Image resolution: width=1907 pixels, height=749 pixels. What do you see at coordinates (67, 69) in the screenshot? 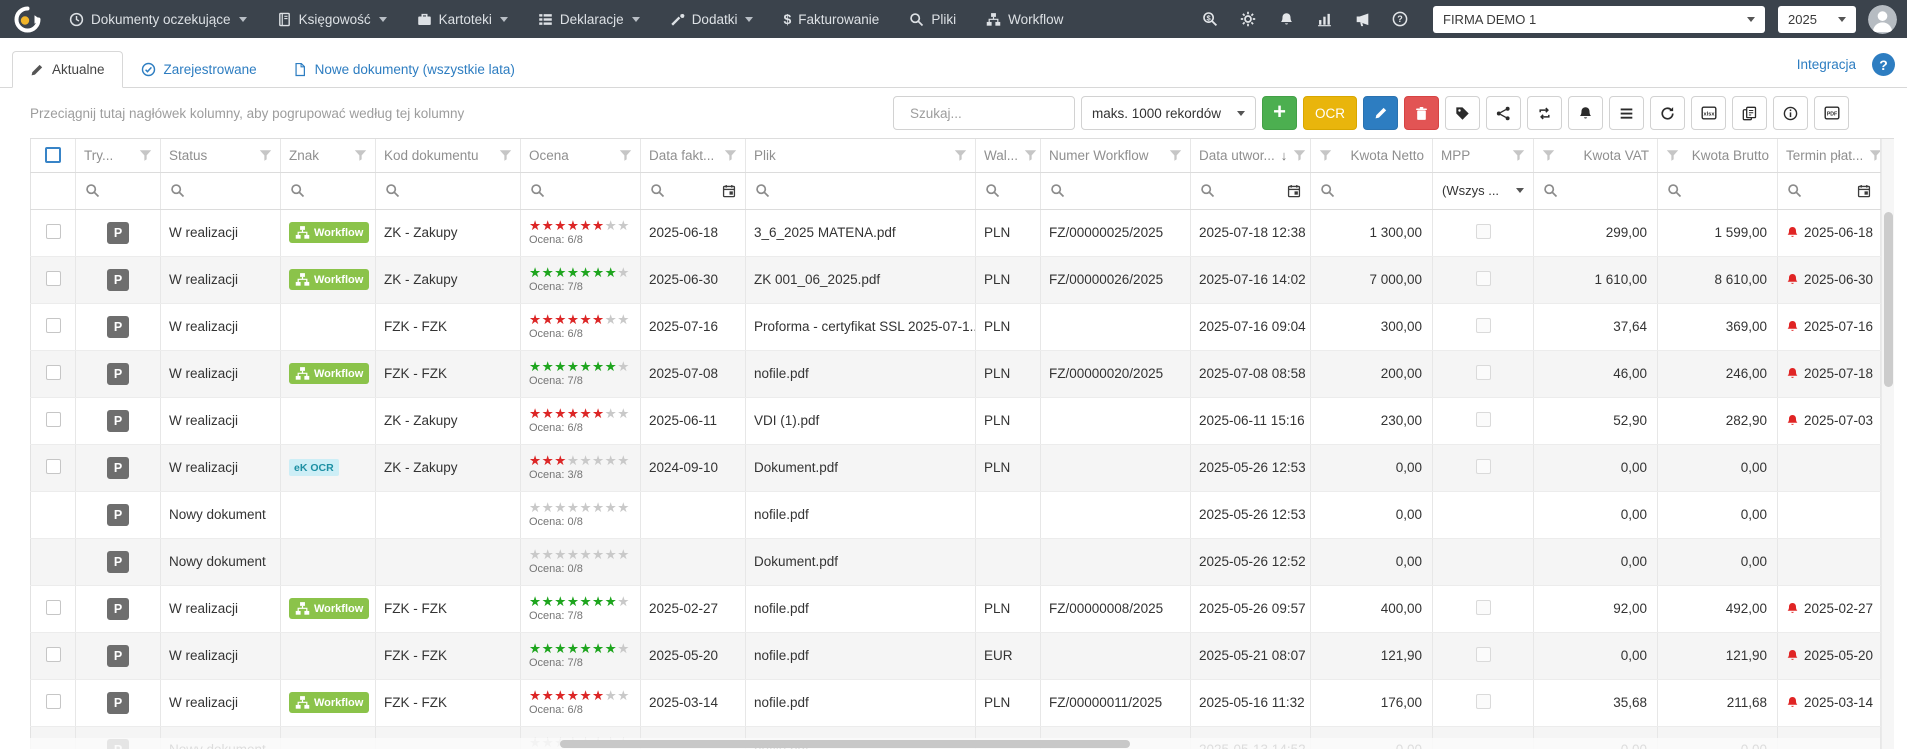
I see `tab-aktualne: Aktualne` at bounding box center [67, 69].